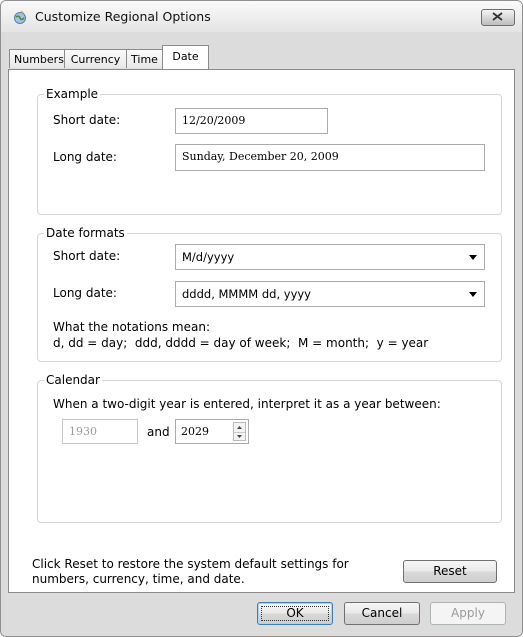 This screenshot has width=523, height=637. What do you see at coordinates (261, 16) in the screenshot?
I see `title-bar: Customize Regional Options` at bounding box center [261, 16].